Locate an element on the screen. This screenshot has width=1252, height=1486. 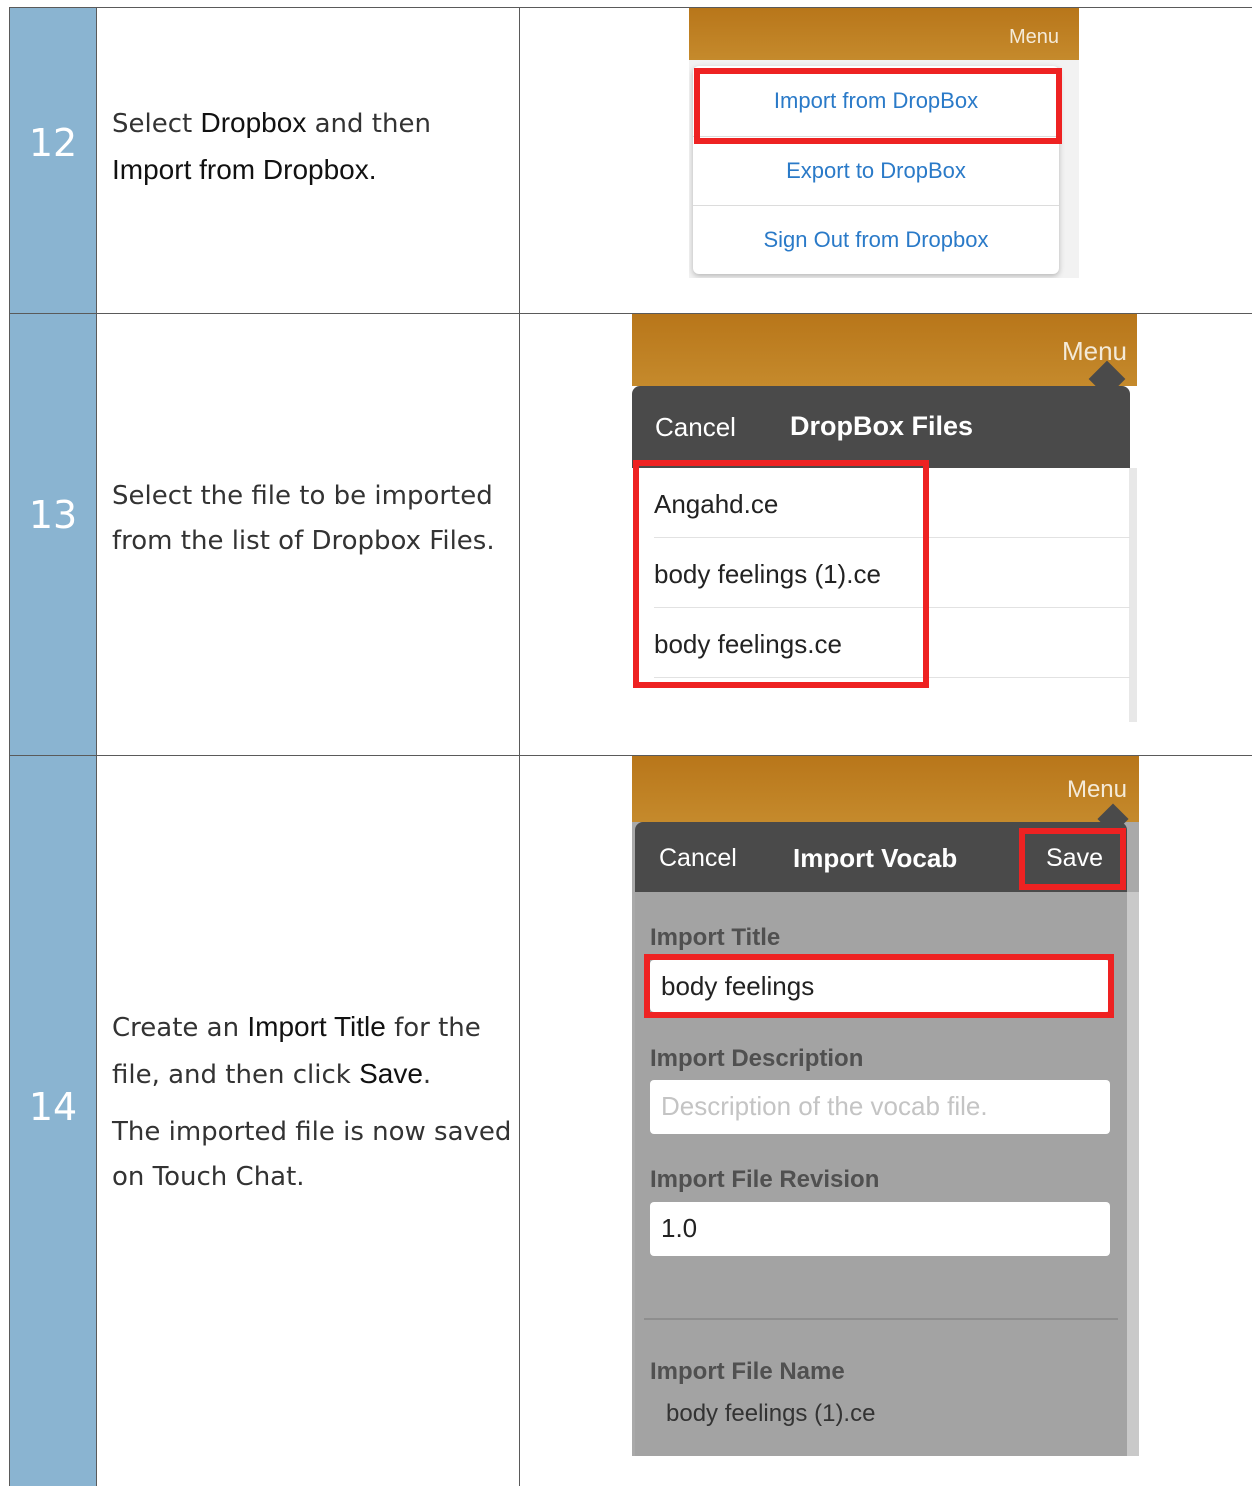
step-number: 12 is located at coordinates (53, 143).